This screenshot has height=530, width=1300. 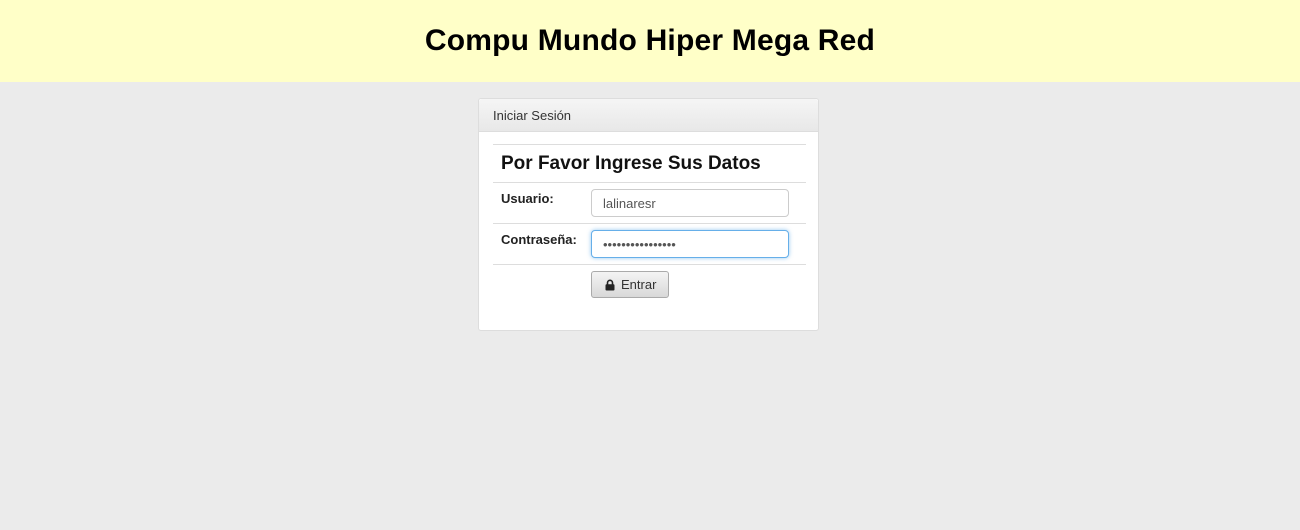 I want to click on password-row: Contraseña:, so click(x=649, y=244).